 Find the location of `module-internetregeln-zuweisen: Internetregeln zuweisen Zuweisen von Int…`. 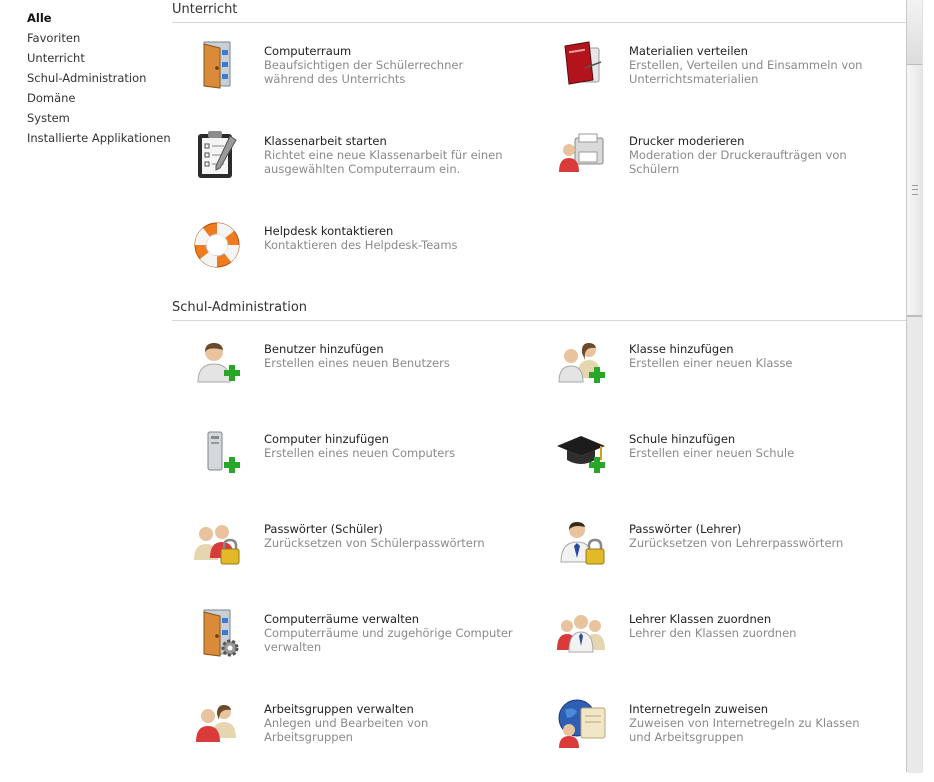

module-internetregeln-zuweisen: Internetregeln zuweisen Zuweisen von Int… is located at coordinates (707, 740).